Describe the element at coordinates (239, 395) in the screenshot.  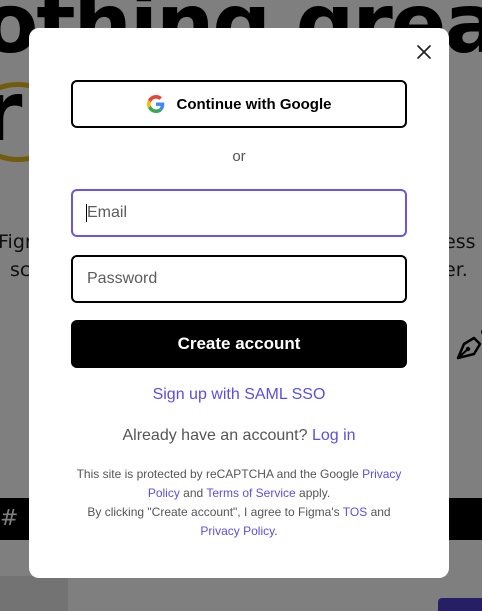
I see `saml-sso-link: Sign up with SAML SSO` at that location.